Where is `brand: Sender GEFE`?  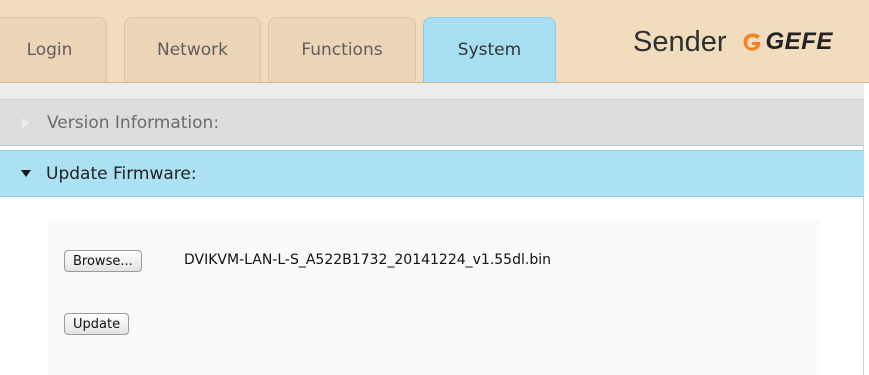
brand: Sender GEFE is located at coordinates (733, 42).